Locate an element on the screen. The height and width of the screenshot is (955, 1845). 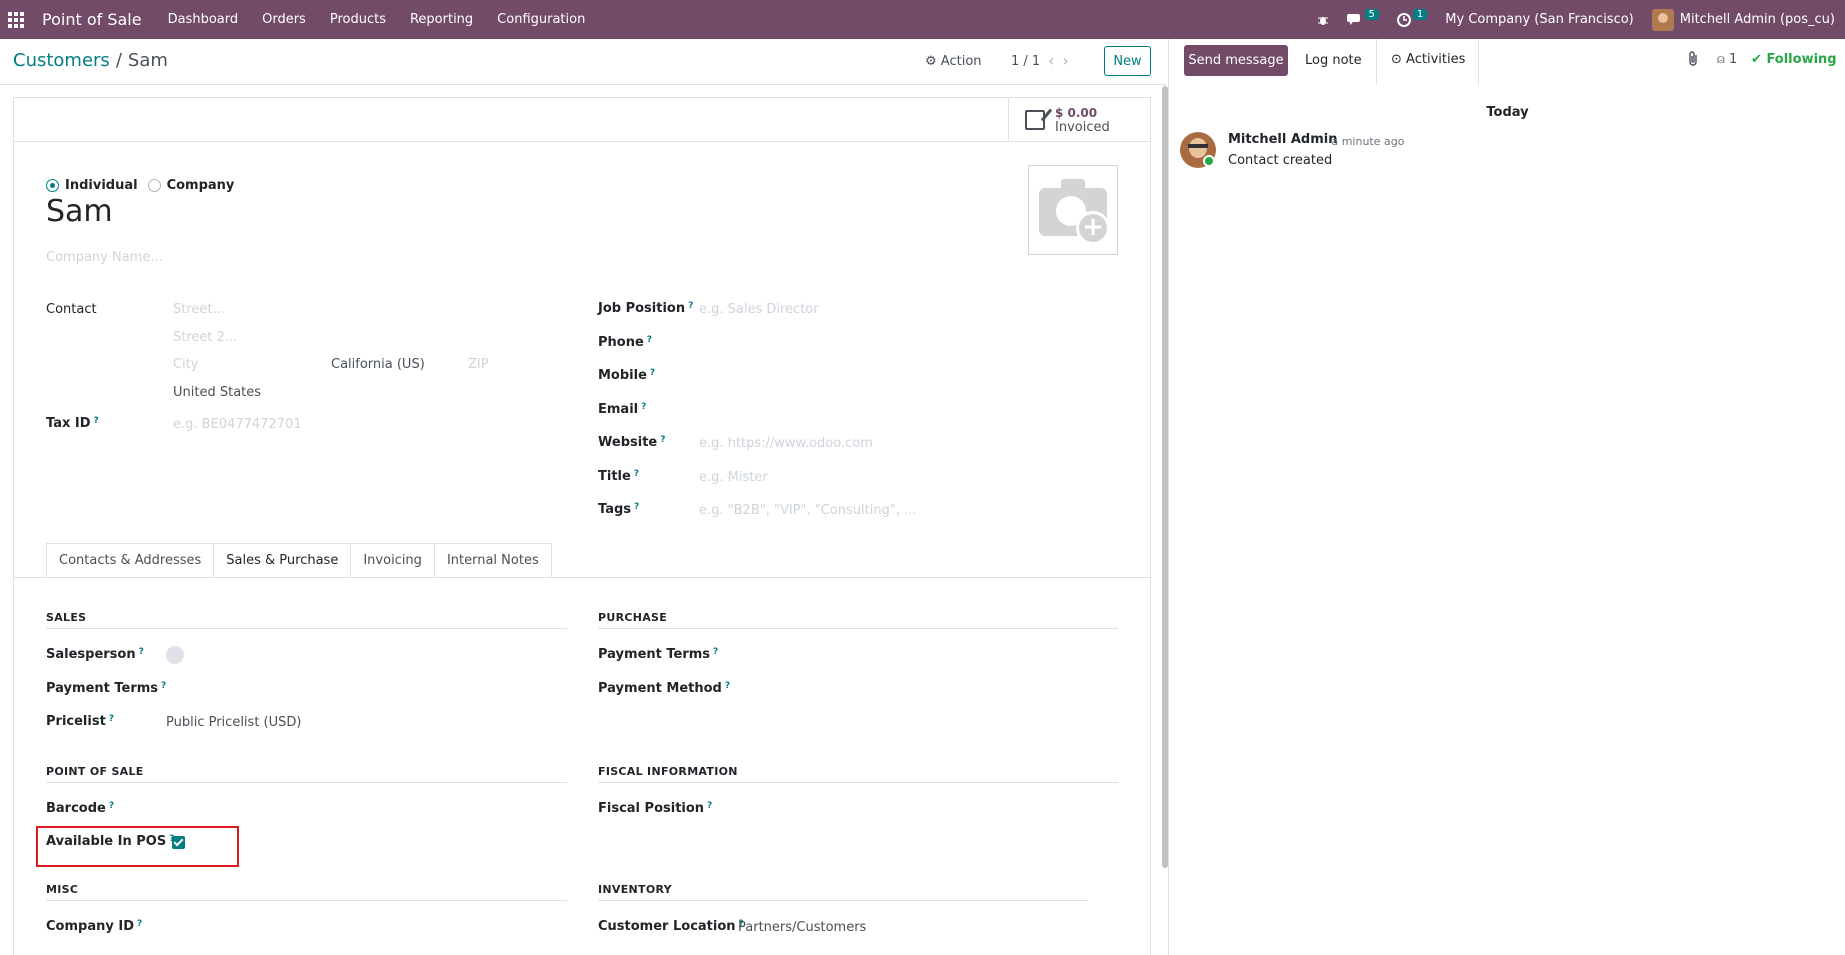
title-input: e.g. Mister is located at coordinates (733, 477).